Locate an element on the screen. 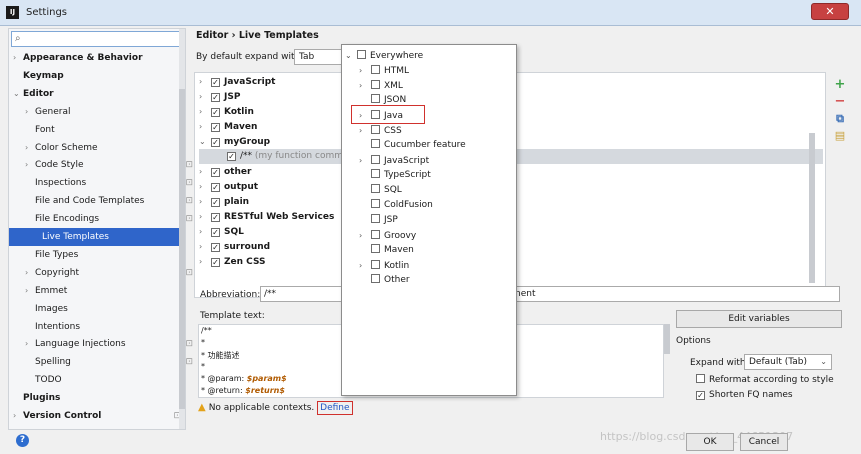 This screenshot has width=861, height=454. template-group: › ✓ output is located at coordinates (228, 186).